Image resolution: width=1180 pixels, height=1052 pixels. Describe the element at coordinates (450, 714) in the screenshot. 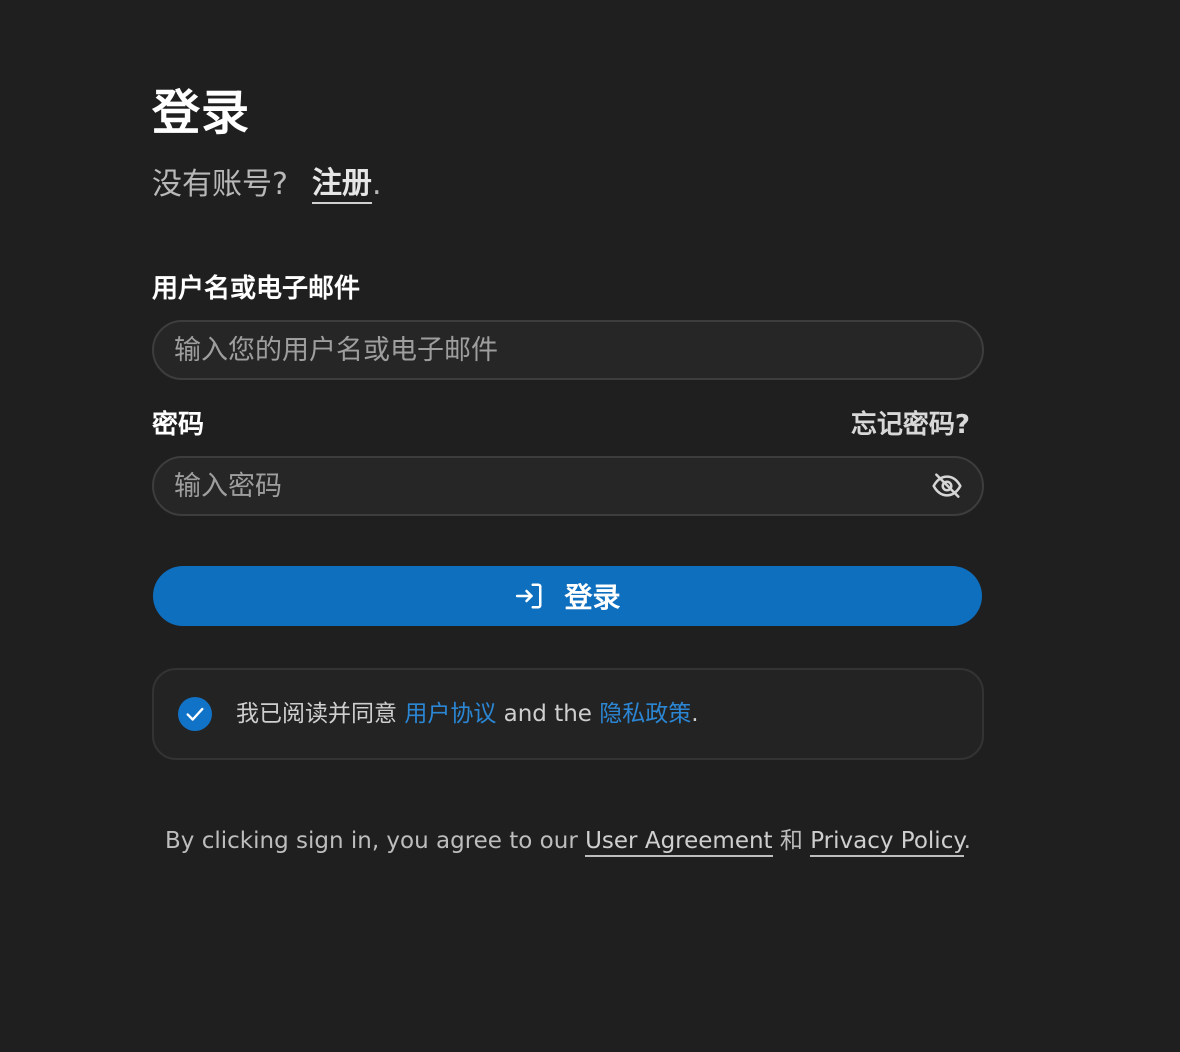

I see `user-agreement-link: 用户协议` at that location.